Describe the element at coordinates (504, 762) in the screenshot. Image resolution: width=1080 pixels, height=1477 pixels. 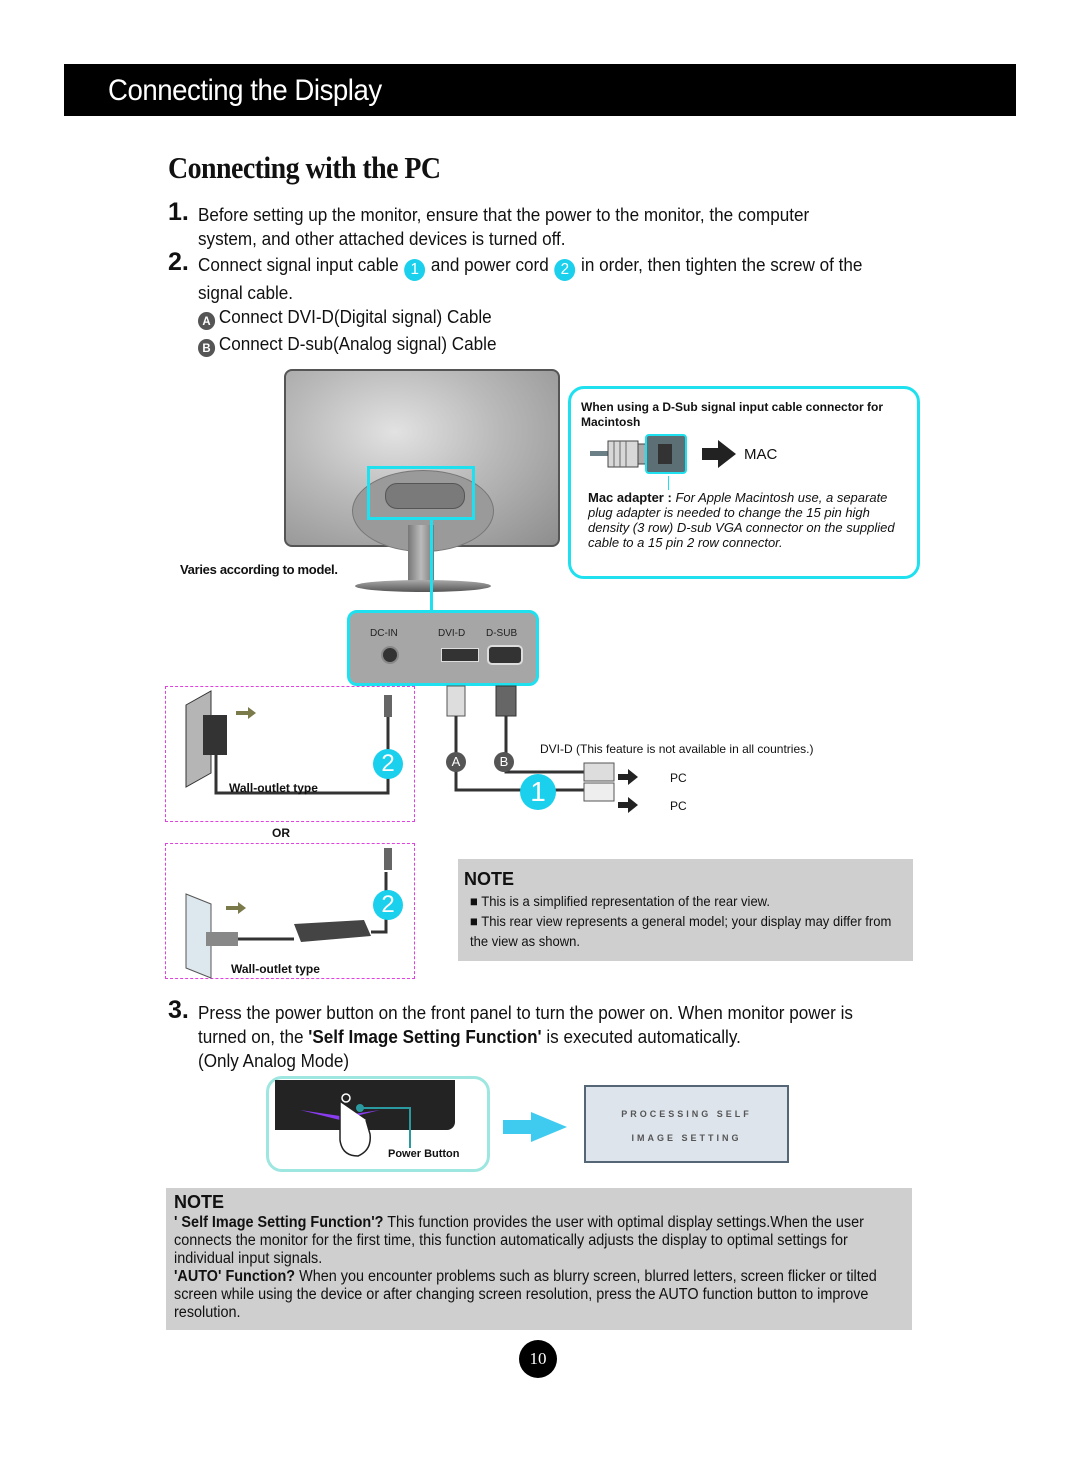
I see `cable-badge-b: B` at that location.